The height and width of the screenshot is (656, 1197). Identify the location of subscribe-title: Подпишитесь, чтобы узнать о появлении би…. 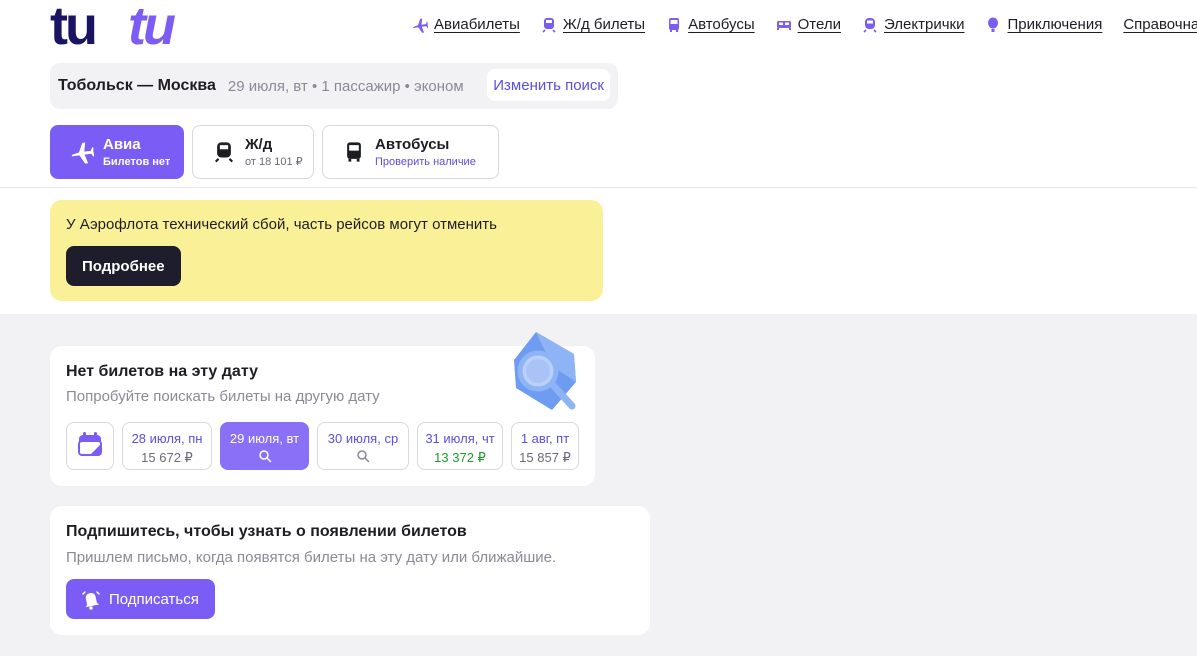
(266, 531).